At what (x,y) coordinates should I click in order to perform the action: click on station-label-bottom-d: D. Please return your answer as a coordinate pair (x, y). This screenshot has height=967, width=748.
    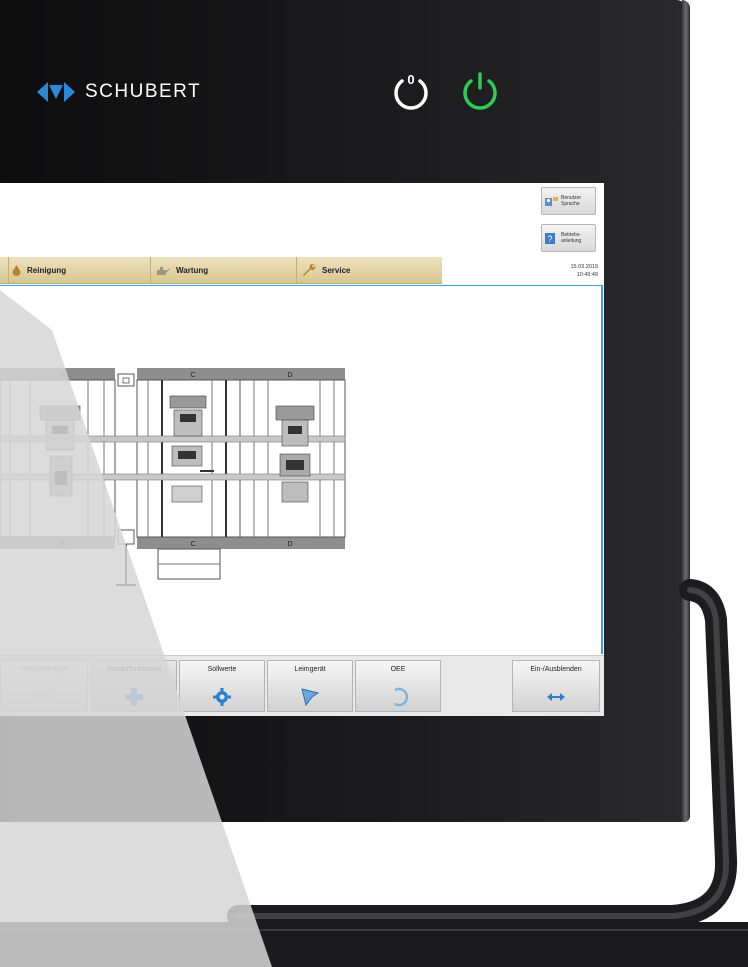
    Looking at the image, I should click on (289, 544).